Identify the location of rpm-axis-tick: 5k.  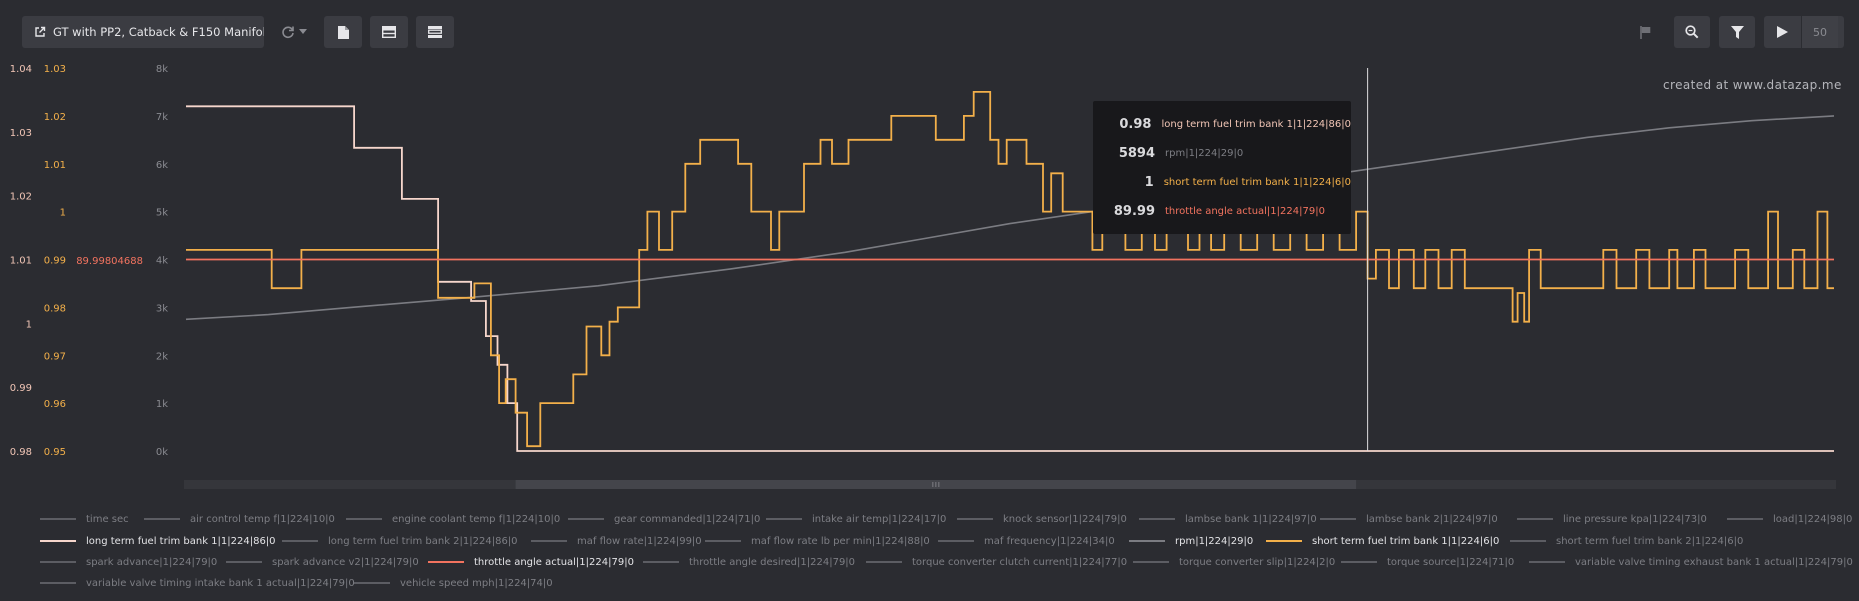
(162, 213).